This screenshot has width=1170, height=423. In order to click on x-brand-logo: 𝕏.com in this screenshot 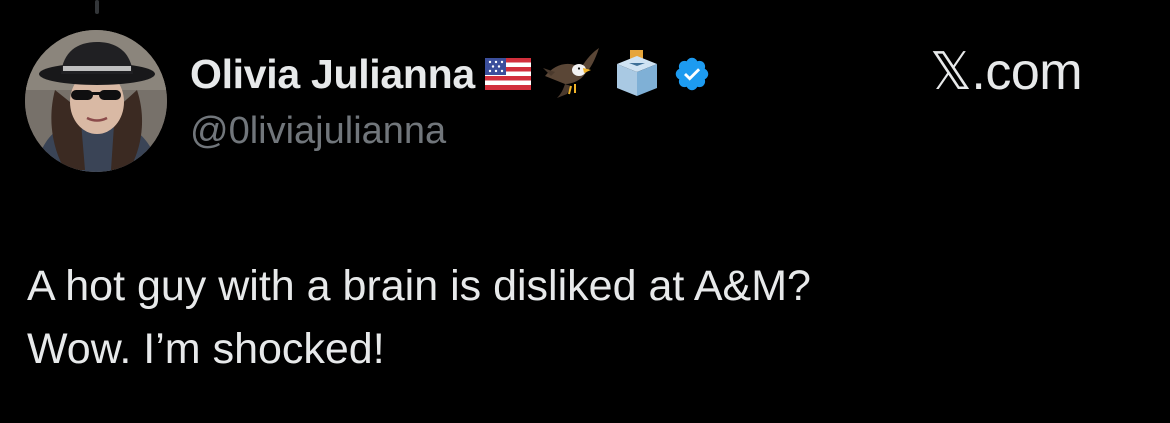, I will do `click(1006, 72)`.